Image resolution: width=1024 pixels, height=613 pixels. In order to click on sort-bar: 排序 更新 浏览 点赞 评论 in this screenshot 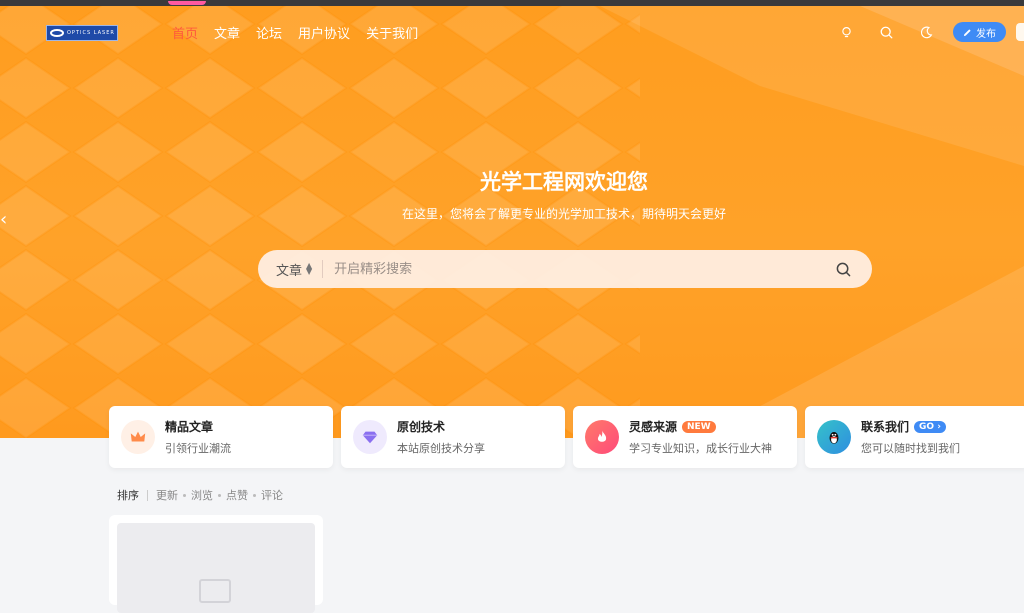, I will do `click(200, 495)`.